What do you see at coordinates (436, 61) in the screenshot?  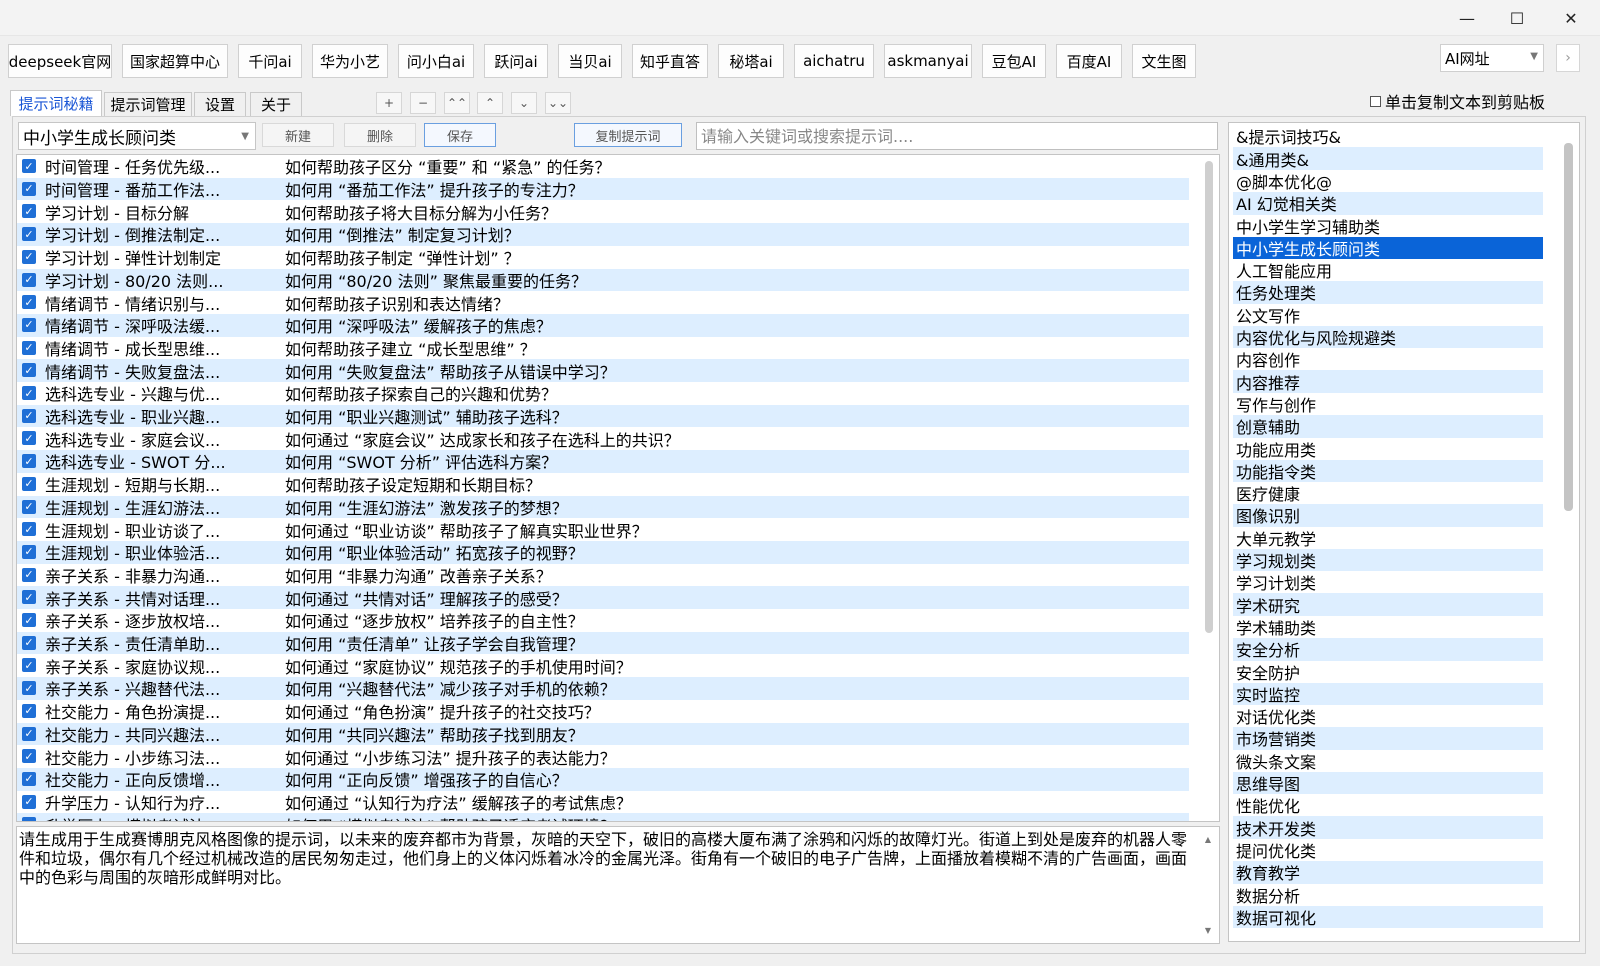 I see `toolbar-button-wenxiaobai: 问小白ai` at bounding box center [436, 61].